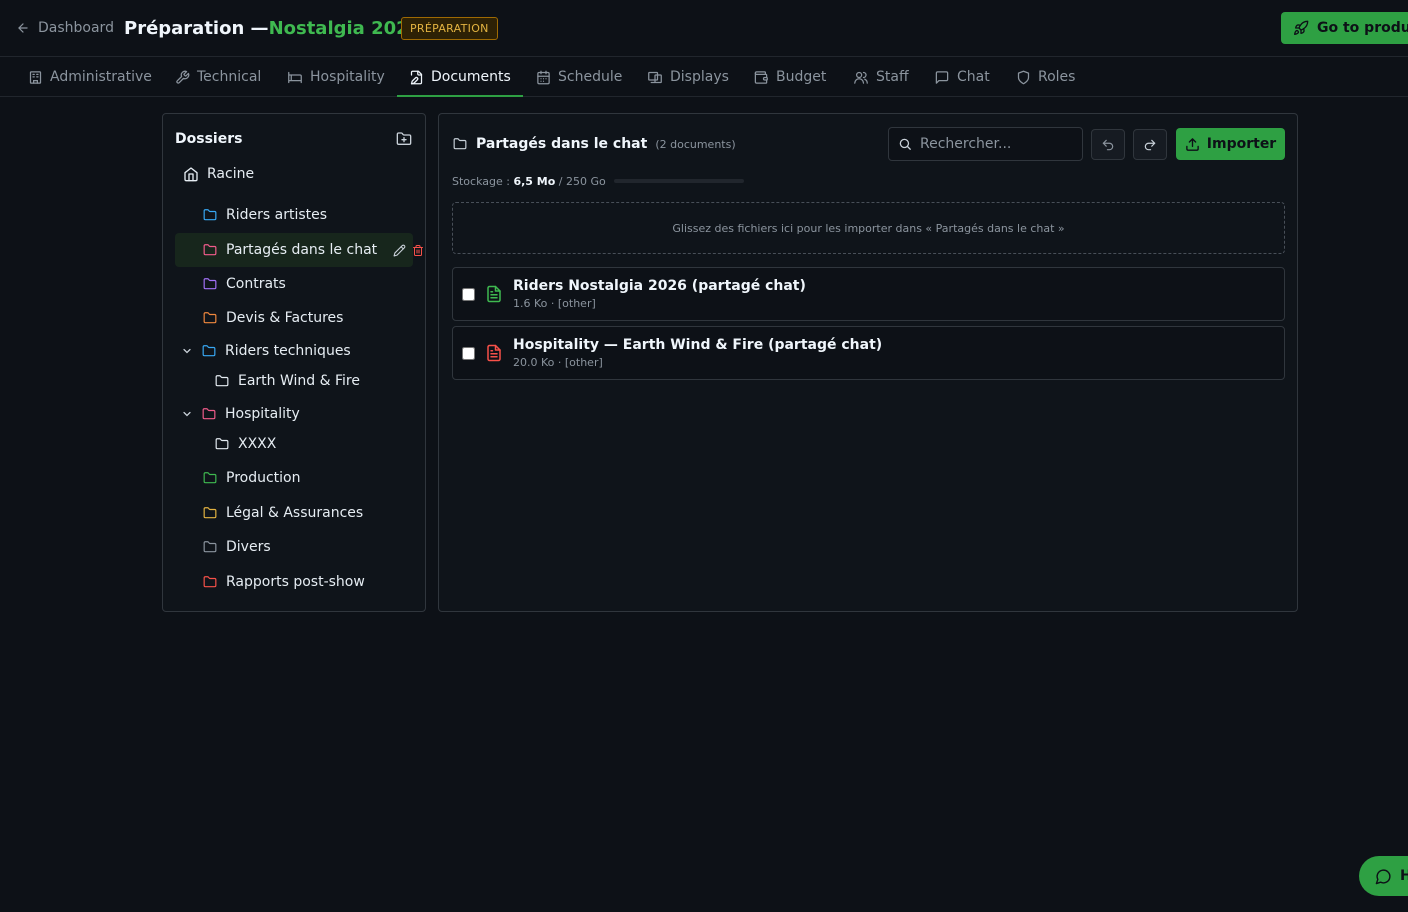 The height and width of the screenshot is (912, 1408). What do you see at coordinates (294, 139) in the screenshot?
I see `folders-panel-header: Dossiers` at bounding box center [294, 139].